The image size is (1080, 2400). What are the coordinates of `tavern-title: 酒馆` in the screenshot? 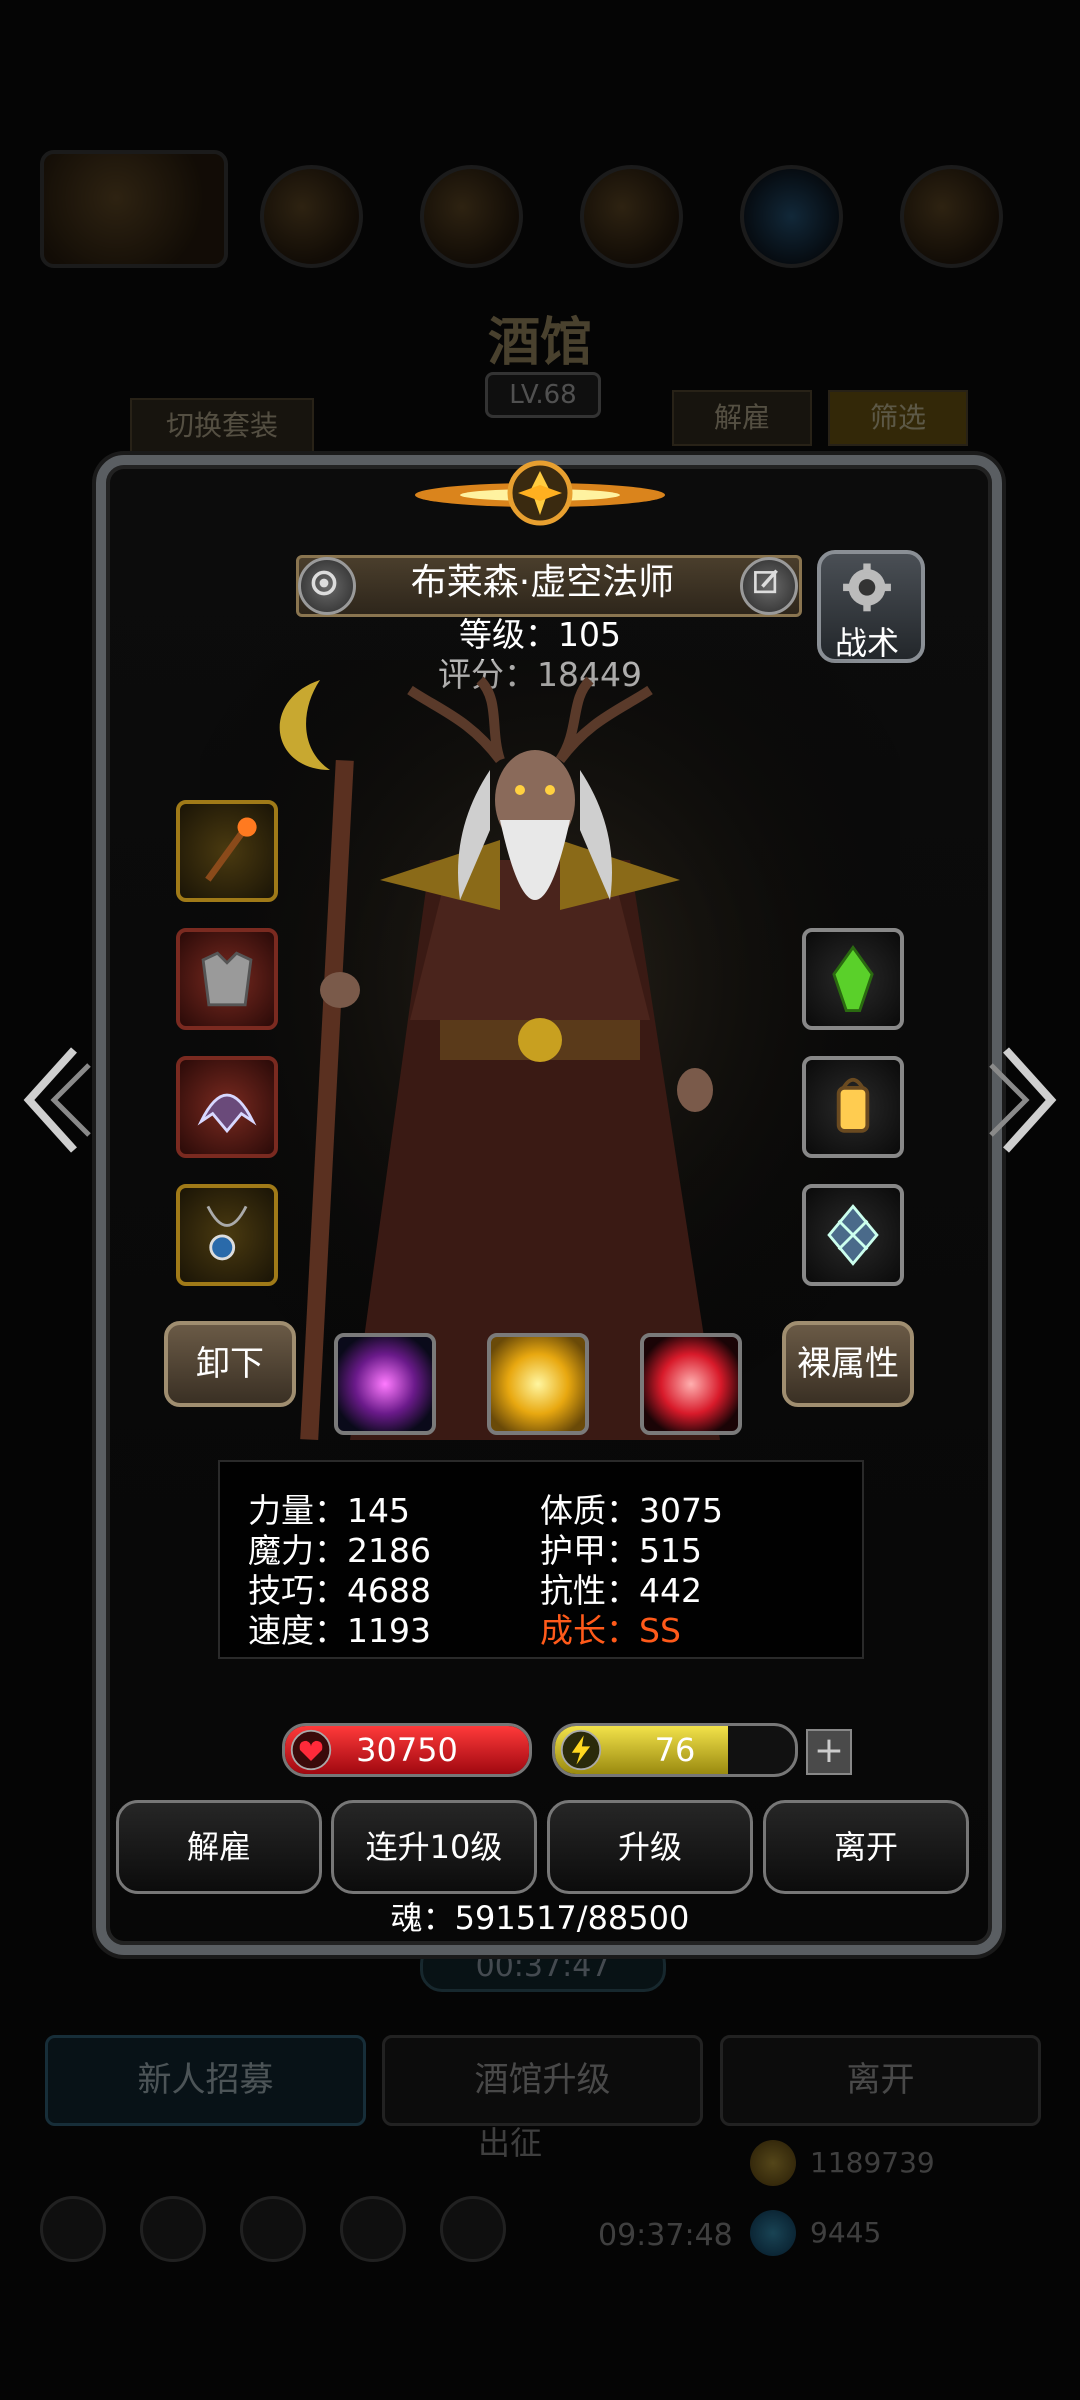 It's located at (539, 342).